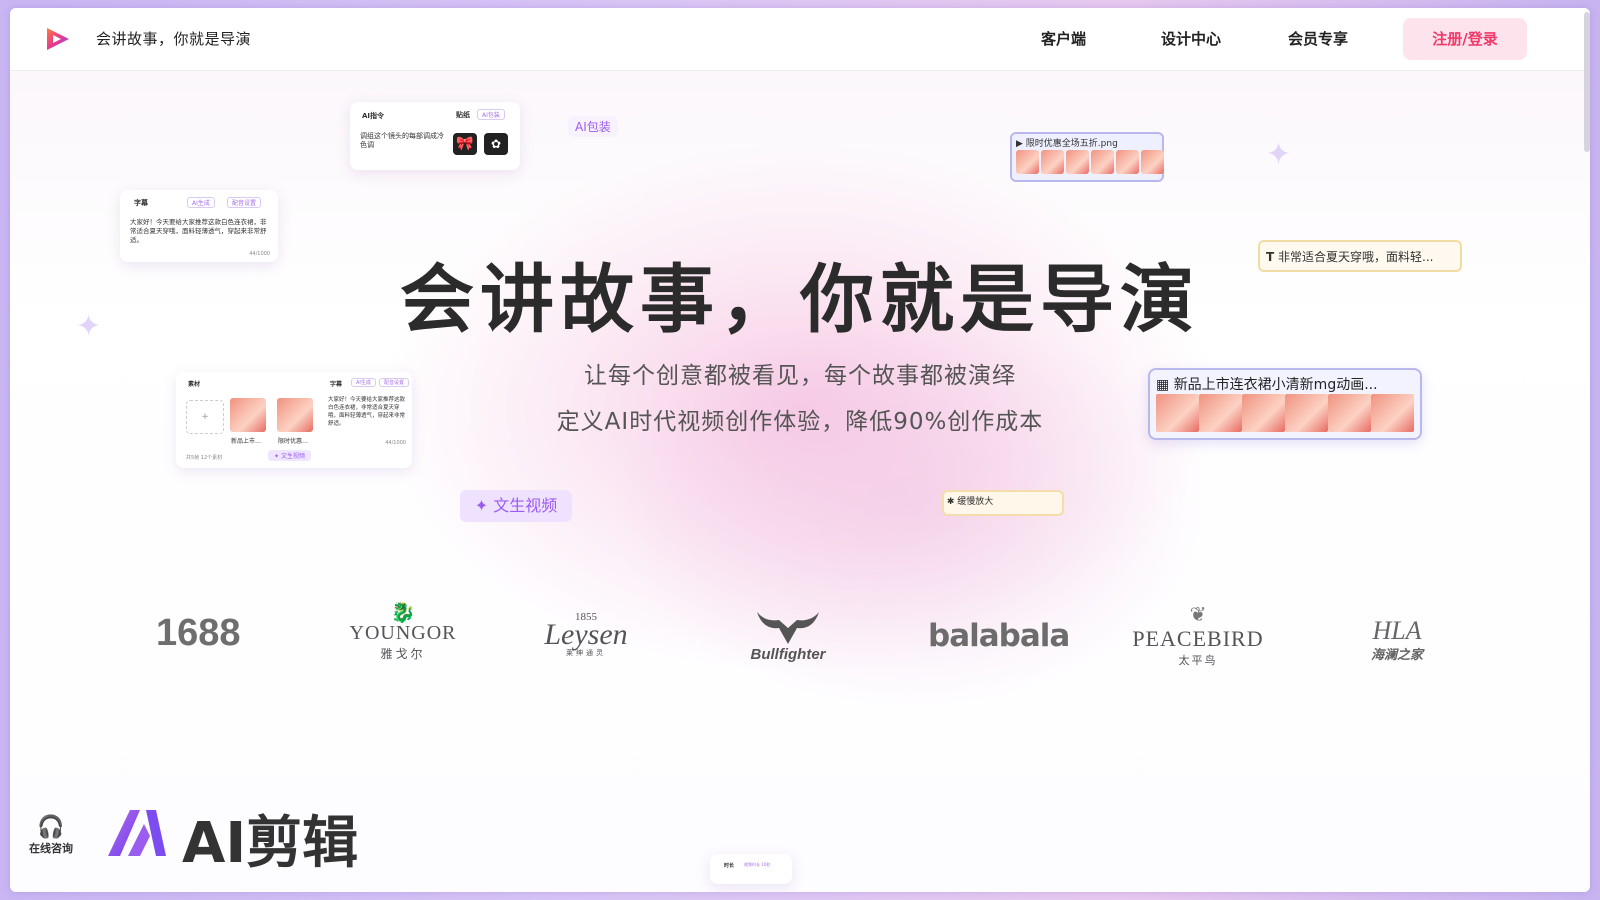  I want to click on duration-card: 时长 视频时长 10秒, so click(751, 869).